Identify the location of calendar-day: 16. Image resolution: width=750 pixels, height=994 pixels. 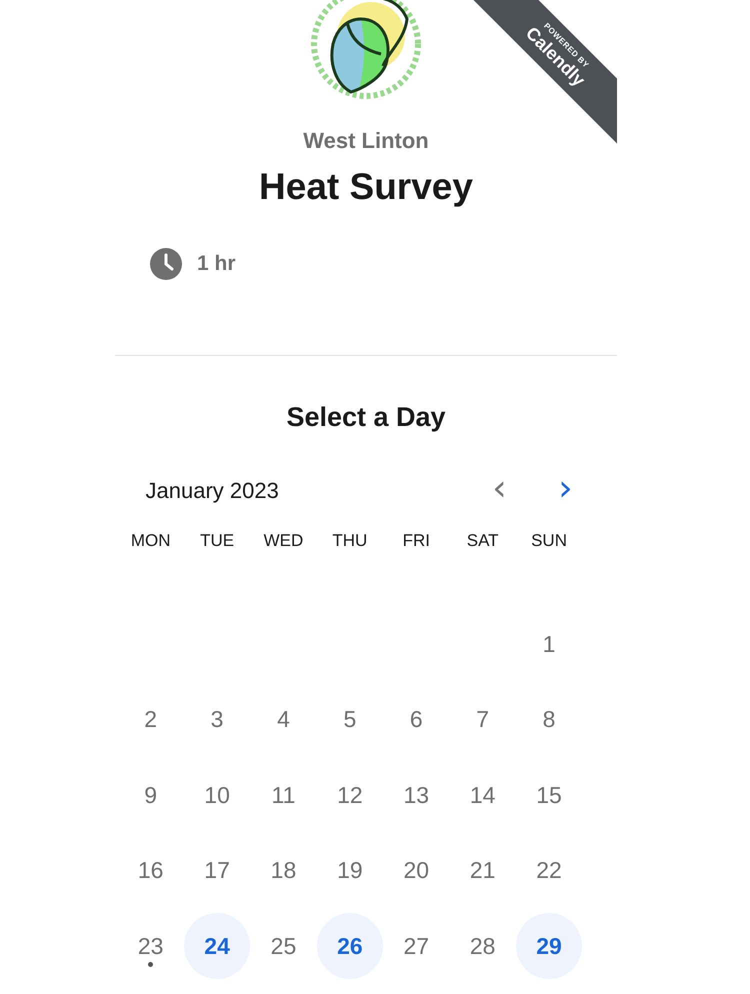
(151, 871).